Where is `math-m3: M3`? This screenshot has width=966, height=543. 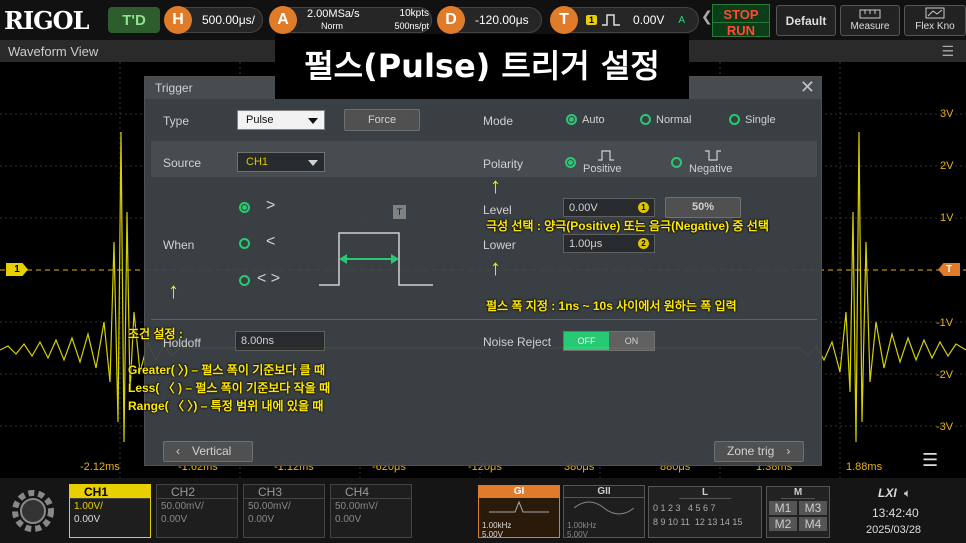 math-m3: M3 is located at coordinates (813, 508).